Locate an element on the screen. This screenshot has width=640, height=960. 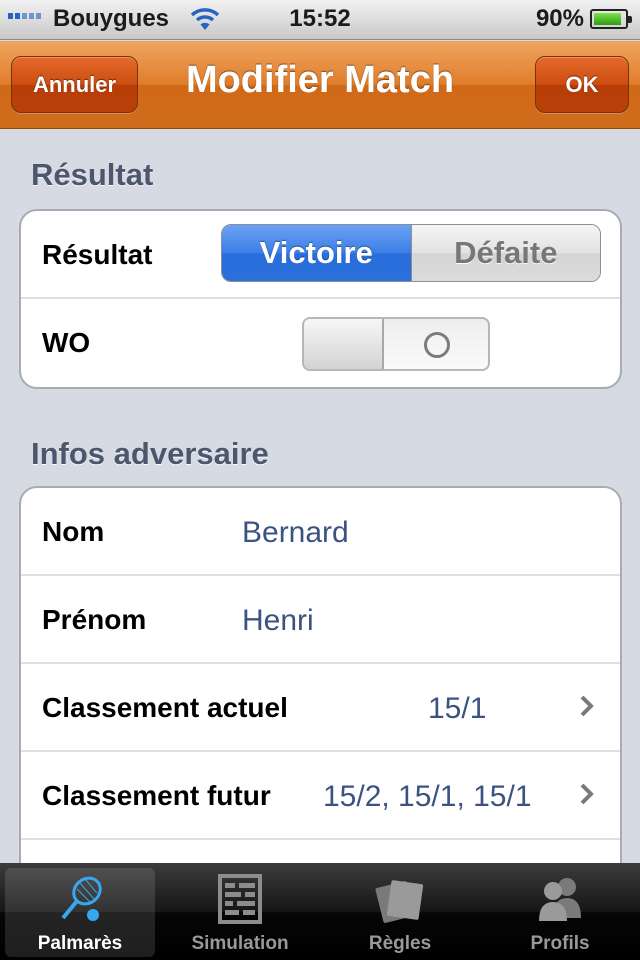
cards-icon is located at coordinates (399, 901).